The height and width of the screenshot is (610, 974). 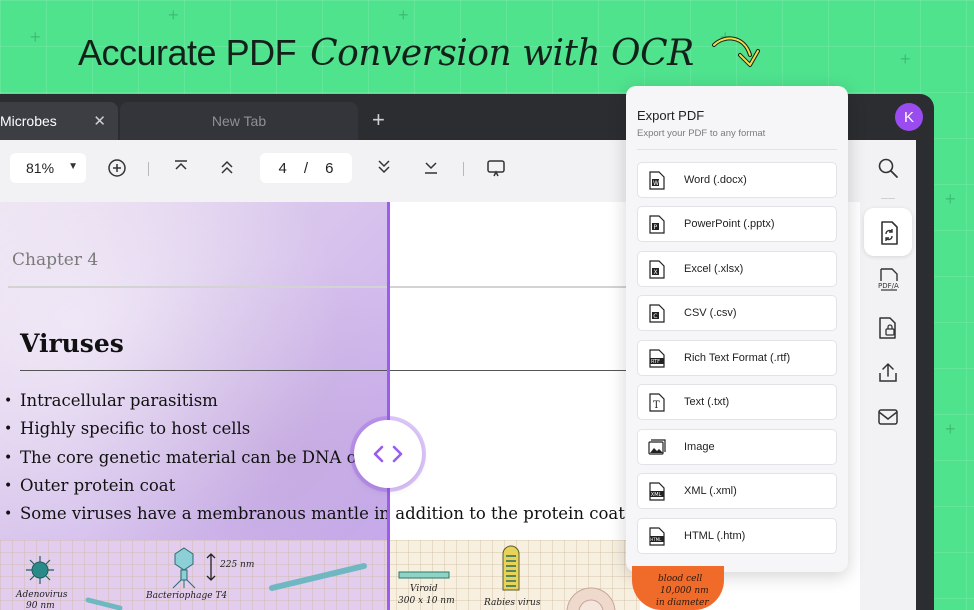 What do you see at coordinates (48, 168) in the screenshot?
I see `zoom-select: 81% ▼` at bounding box center [48, 168].